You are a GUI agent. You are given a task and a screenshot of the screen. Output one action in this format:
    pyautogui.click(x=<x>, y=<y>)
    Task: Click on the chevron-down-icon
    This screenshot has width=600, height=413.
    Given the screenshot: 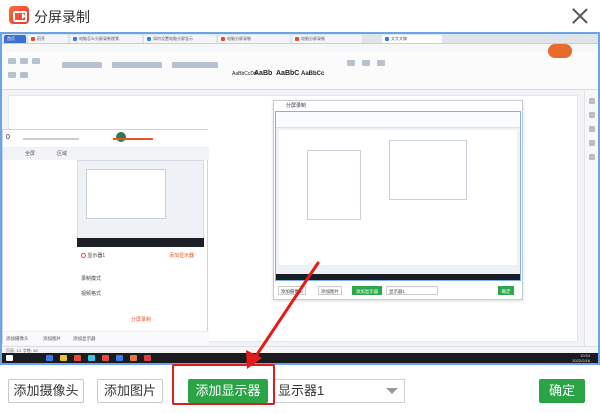 What is the action you would take?
    pyautogui.click(x=392, y=391)
    